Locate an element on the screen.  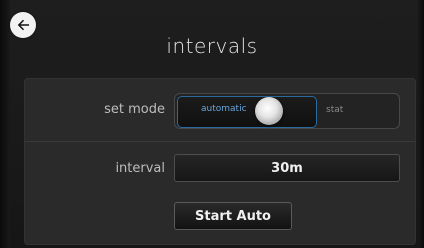
interval-label: interval is located at coordinates (140, 168).